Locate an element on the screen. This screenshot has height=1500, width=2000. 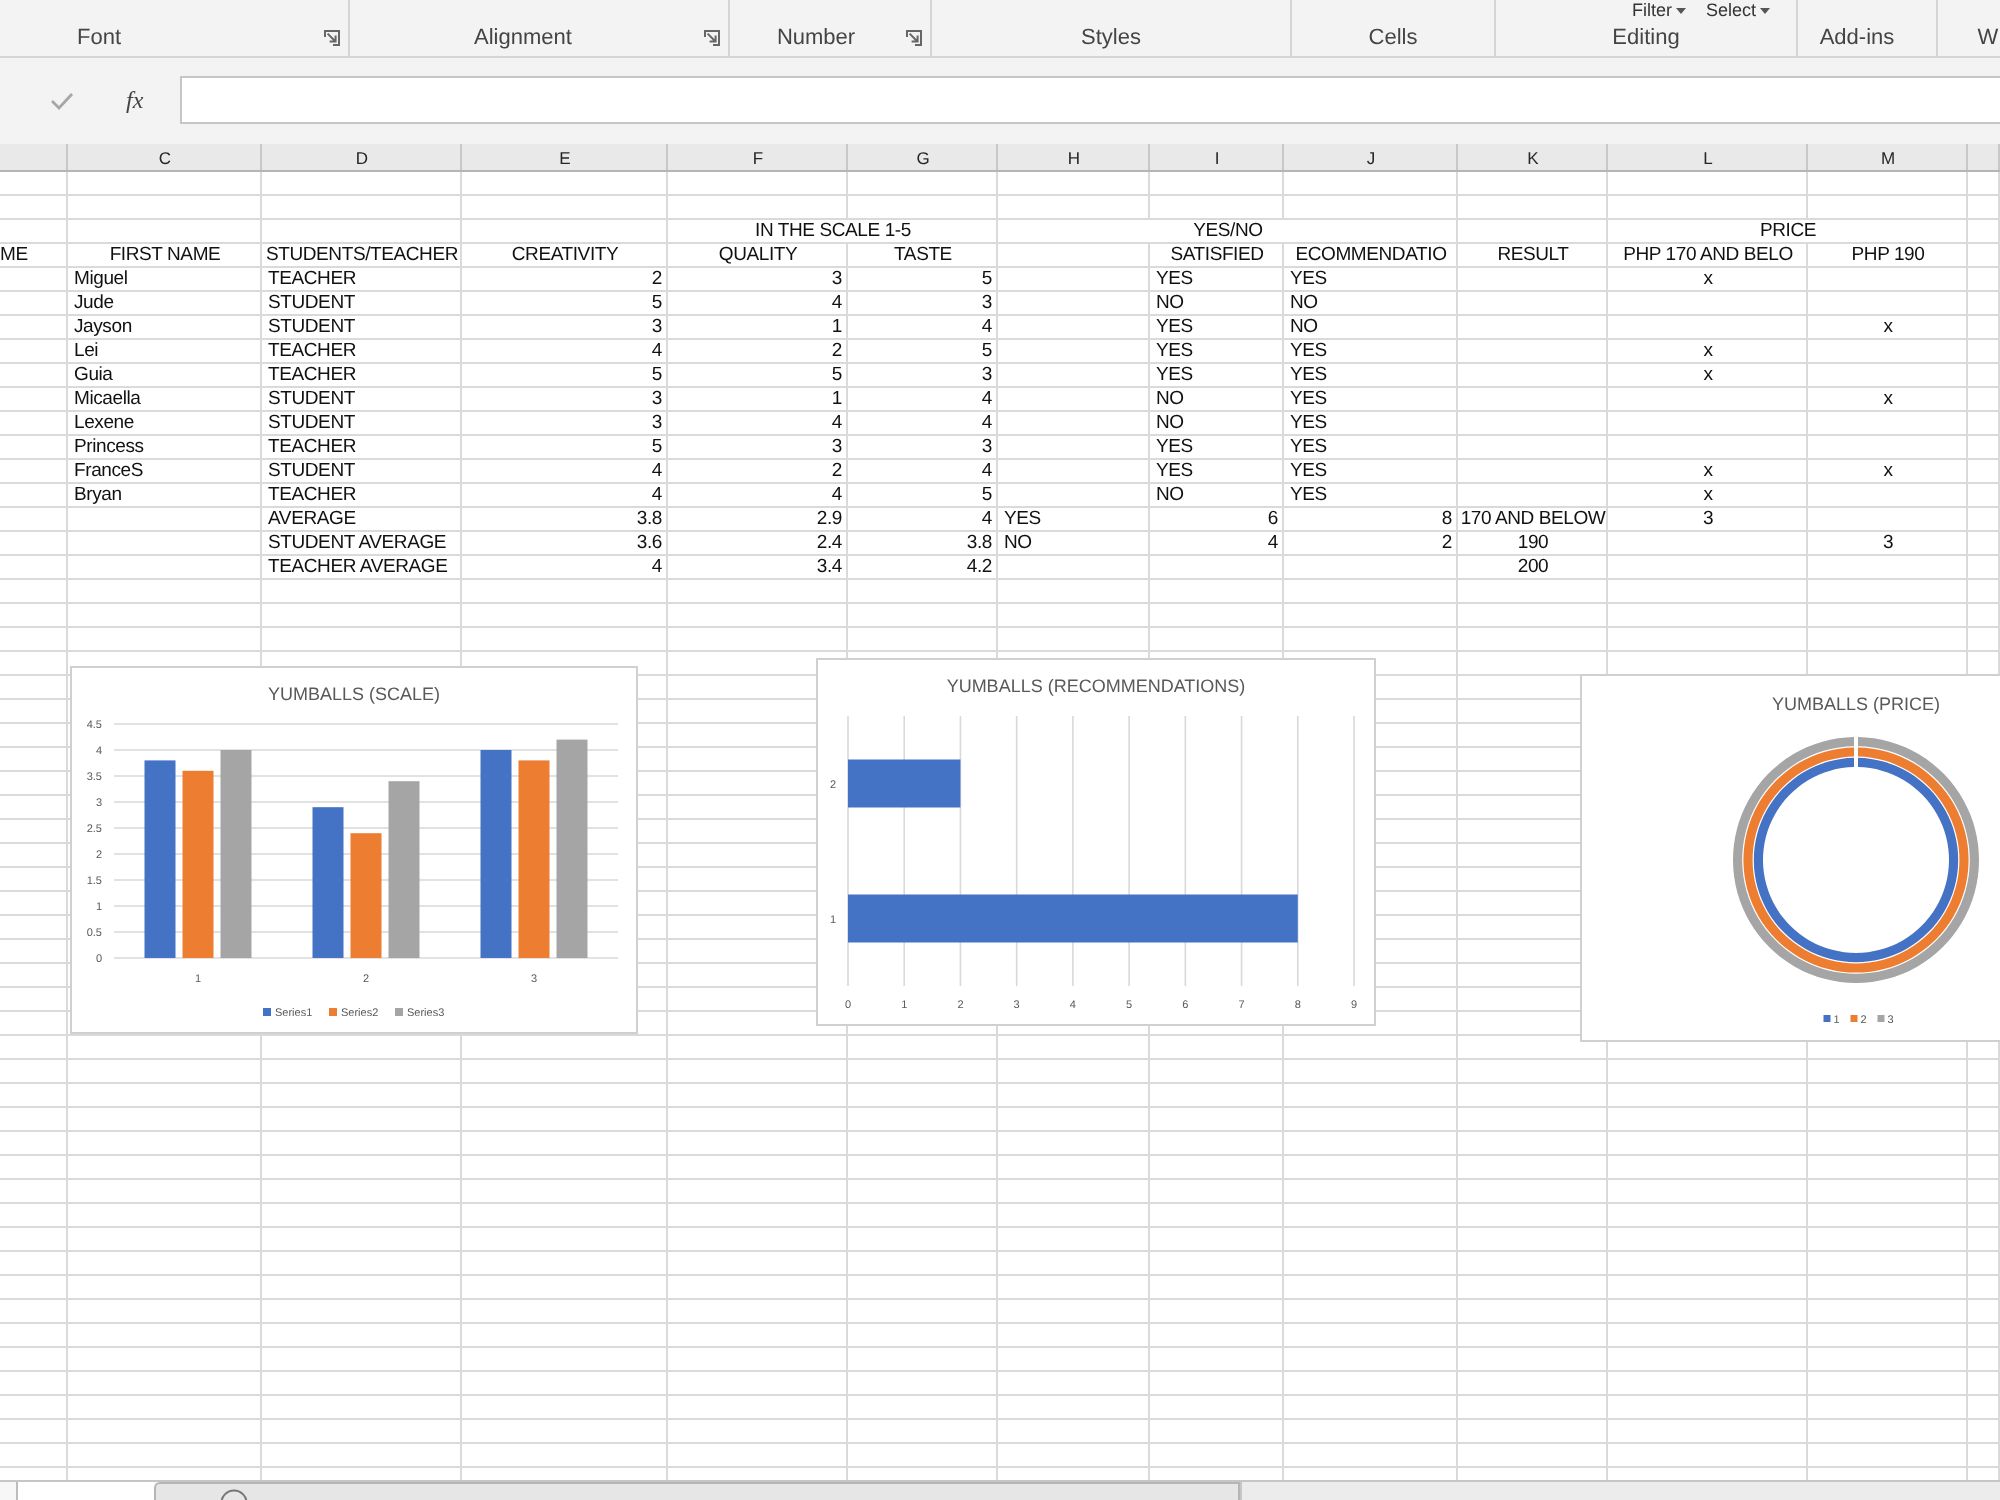
column-header: H is located at coordinates (1074, 157).